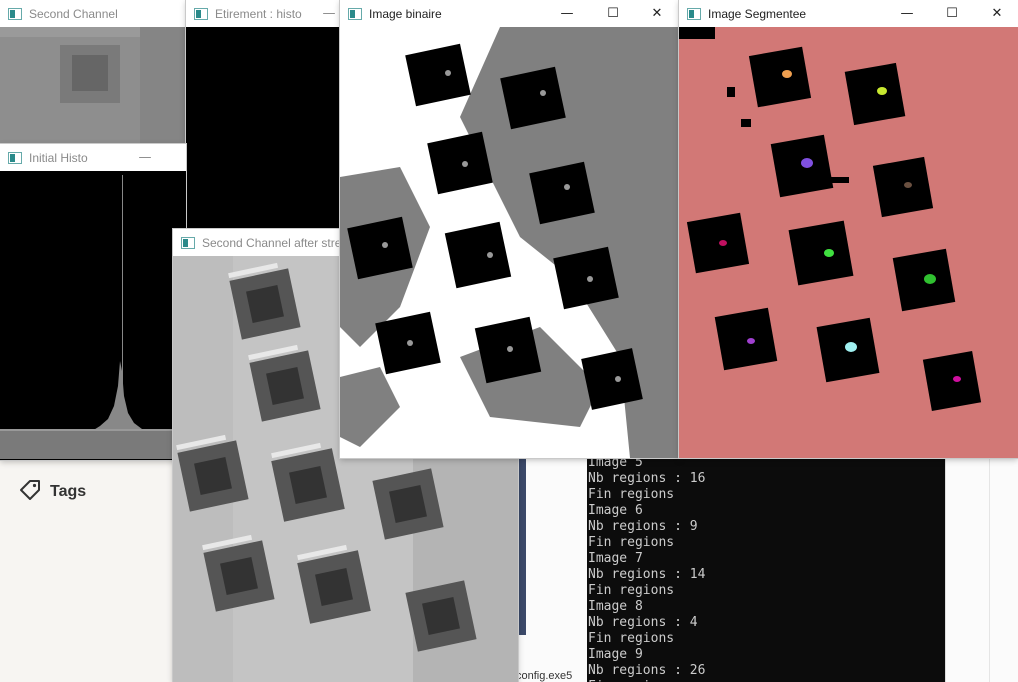  Describe the element at coordinates (647, 670) in the screenshot. I see `console-line: Nb regions : 26` at that location.